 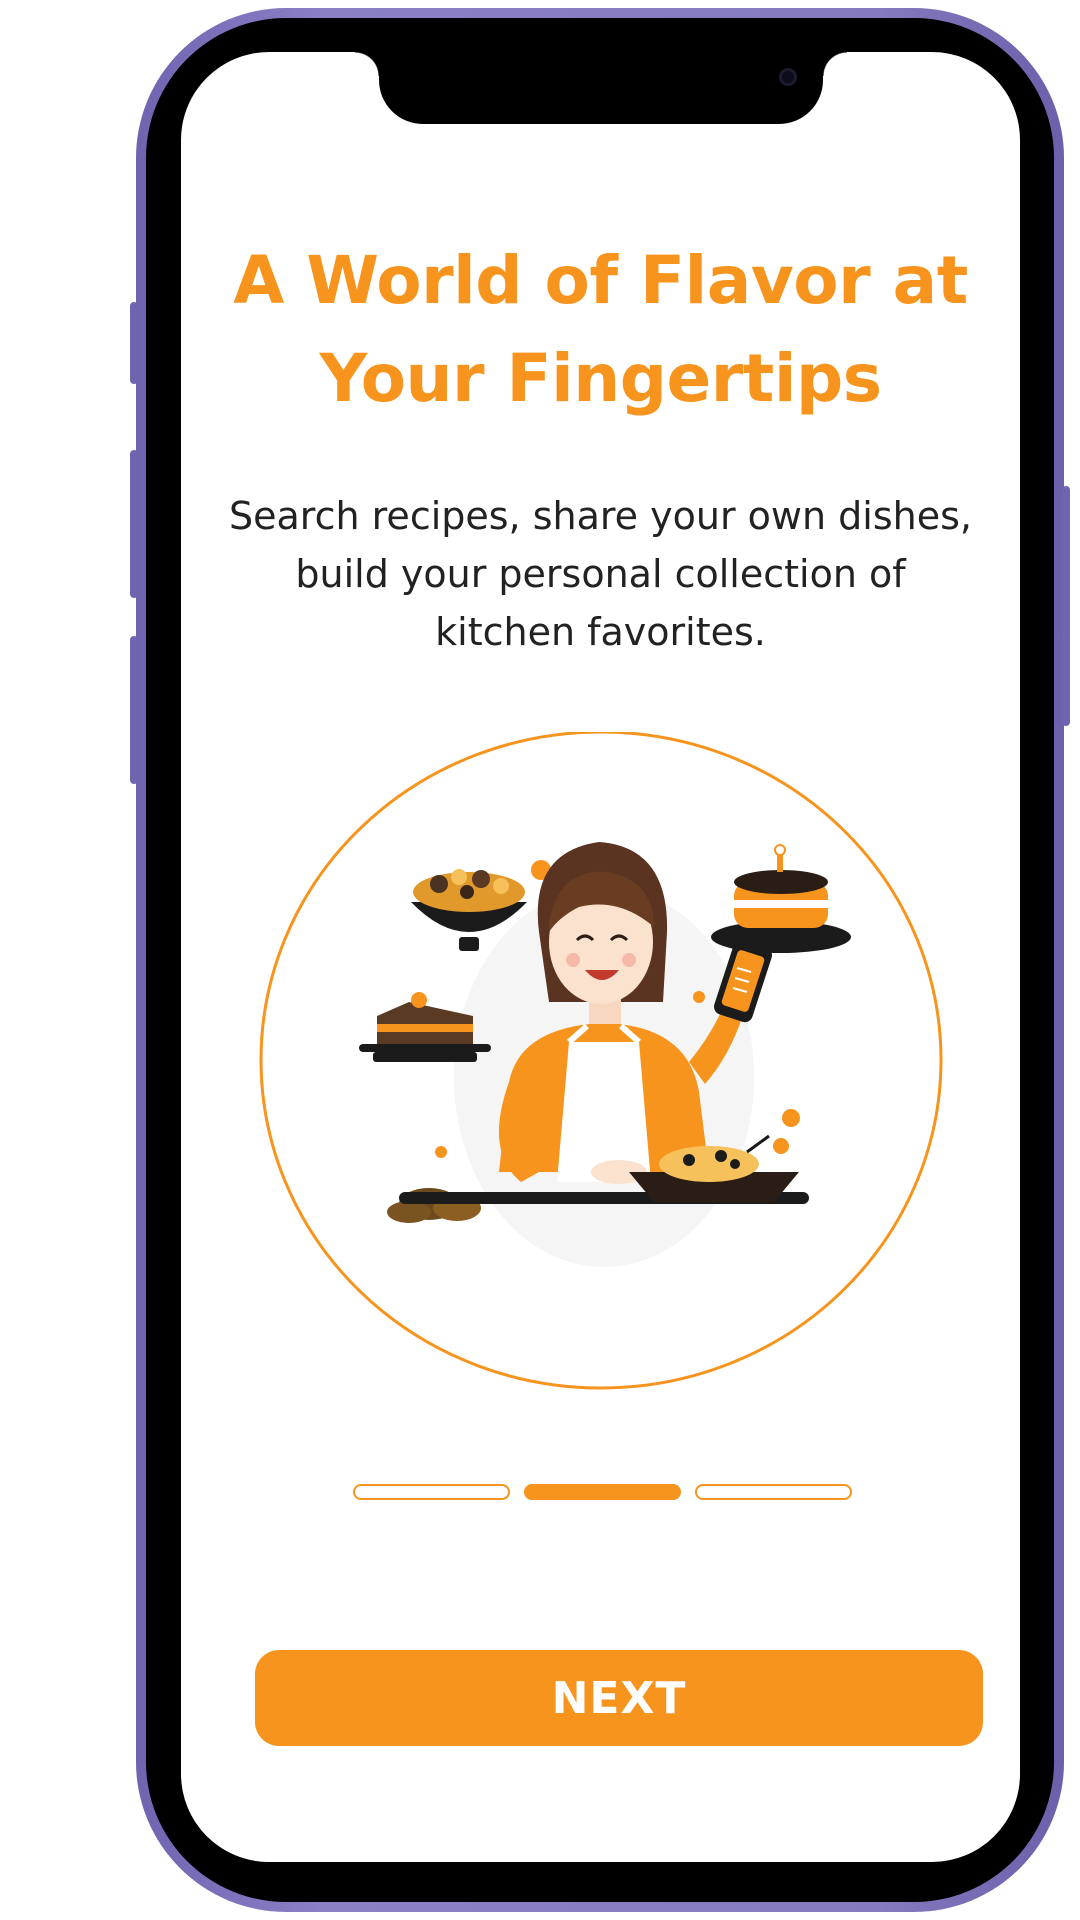 I want to click on notch, so click(x=601, y=88).